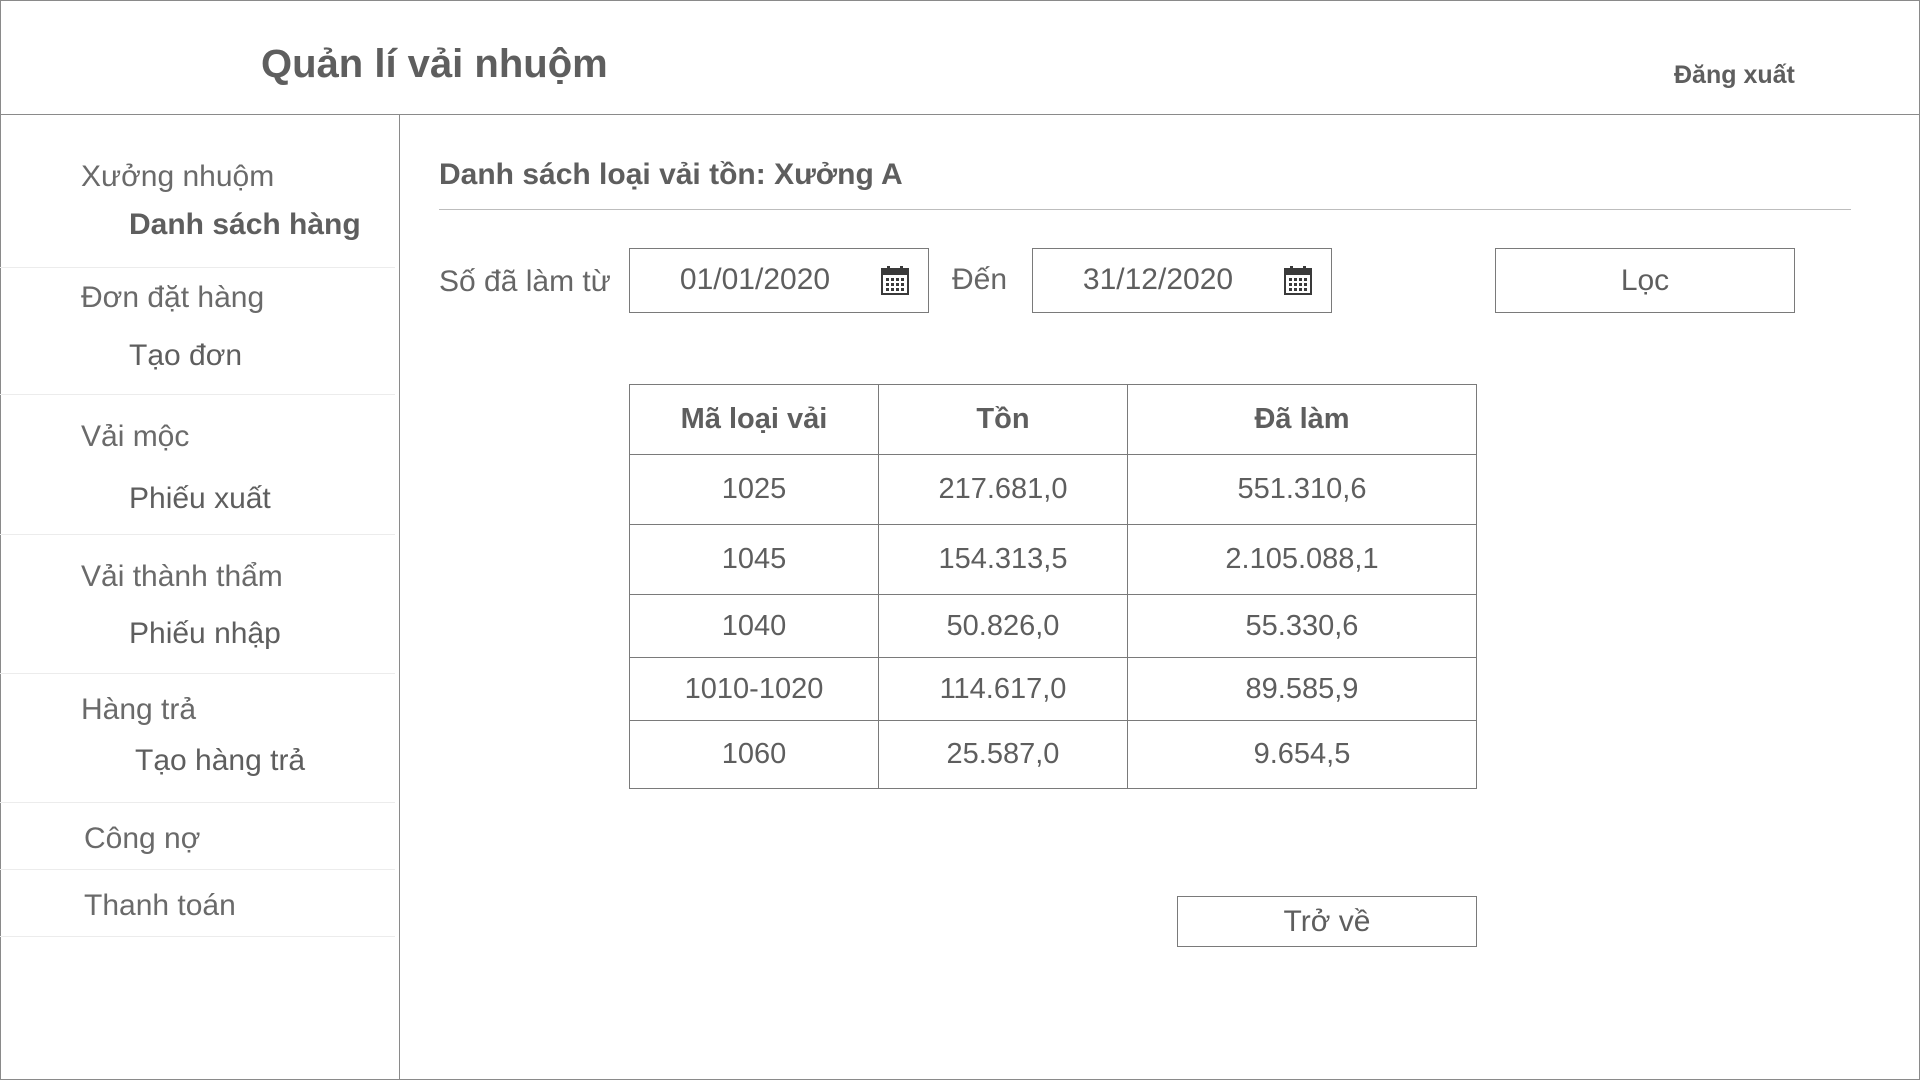 The height and width of the screenshot is (1080, 1920). Describe the element at coordinates (197, 738) in the screenshot. I see `sidebar-group-hang-tra: Hàng trả Tạo hàng trả` at that location.